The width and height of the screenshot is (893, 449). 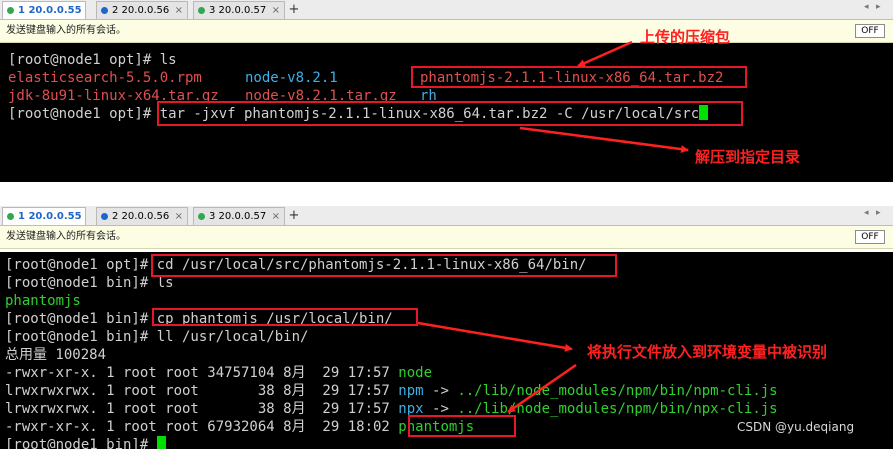 What do you see at coordinates (605, 54) in the screenshot?
I see `arrow-uploaded-package` at bounding box center [605, 54].